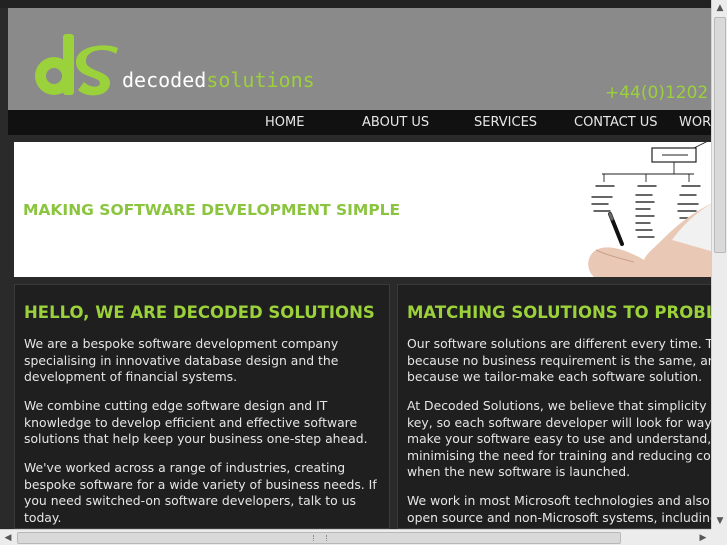 The height and width of the screenshot is (545, 727). What do you see at coordinates (260, 80) in the screenshot?
I see `logo-word-solutions: solutions` at bounding box center [260, 80].